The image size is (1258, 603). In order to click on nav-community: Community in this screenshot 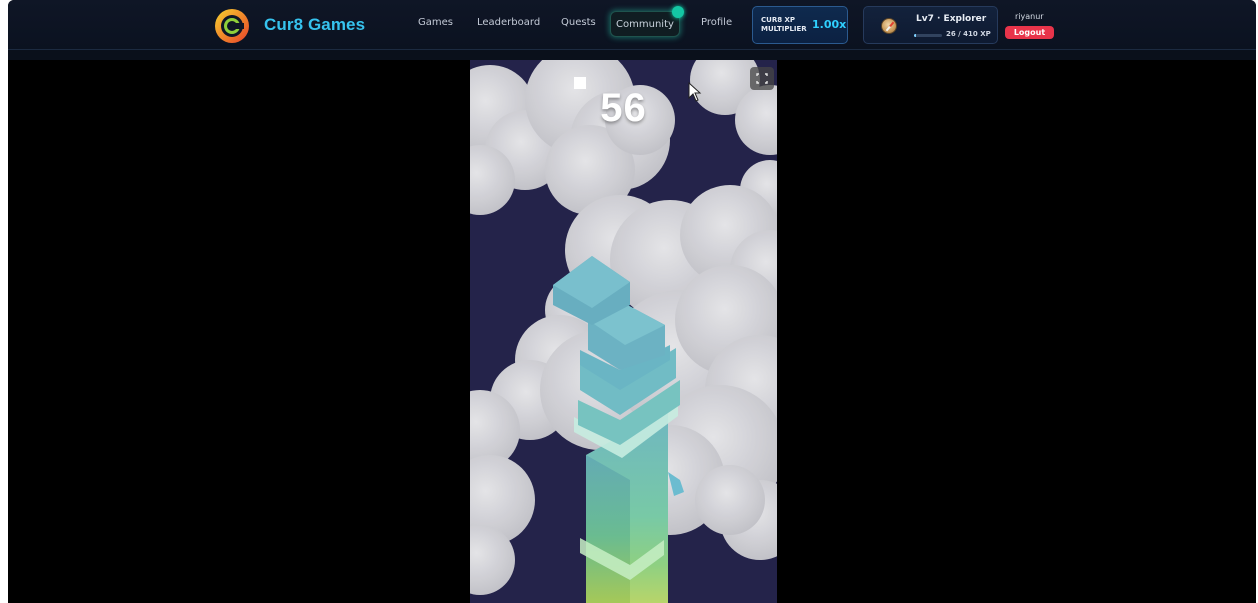, I will do `click(645, 24)`.